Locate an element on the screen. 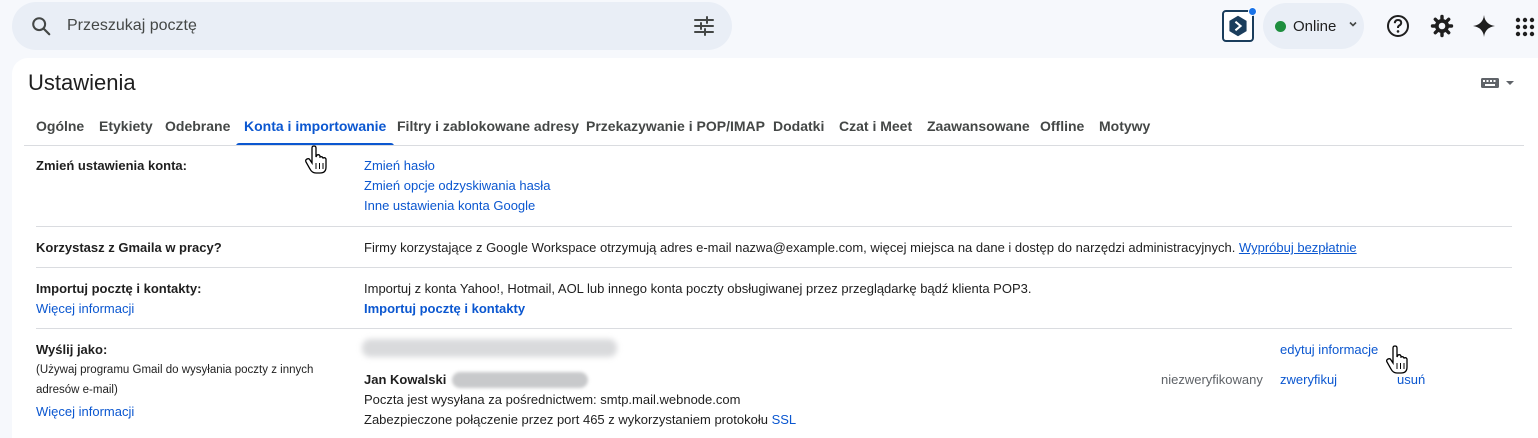  top-bar: Przeszukaj pocztę Online is located at coordinates (769, 26).